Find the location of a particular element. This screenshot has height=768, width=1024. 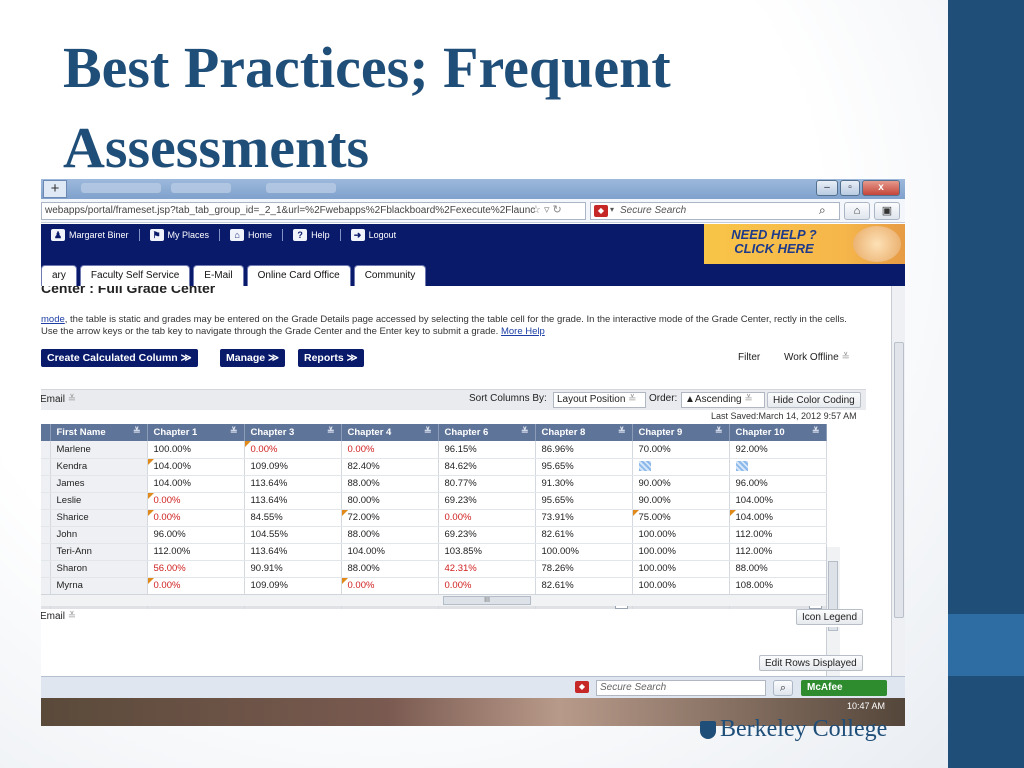

grade-cell: 56.00% is located at coordinates (196, 569).